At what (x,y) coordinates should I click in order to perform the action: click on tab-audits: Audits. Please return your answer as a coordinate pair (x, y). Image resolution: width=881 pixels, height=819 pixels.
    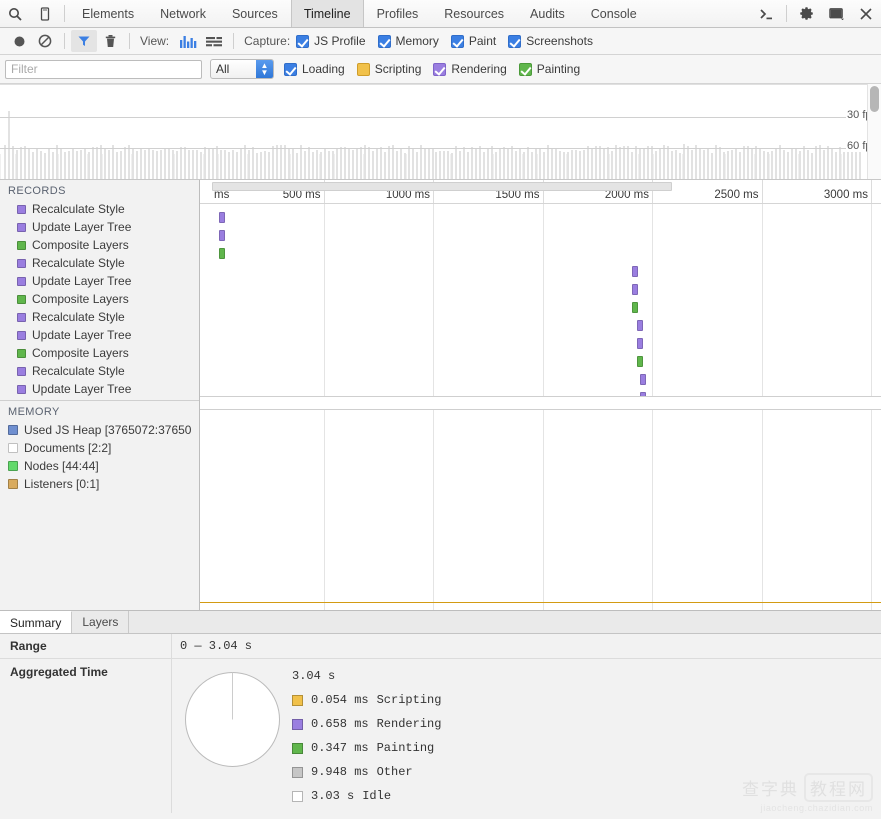
    Looking at the image, I should click on (547, 13).